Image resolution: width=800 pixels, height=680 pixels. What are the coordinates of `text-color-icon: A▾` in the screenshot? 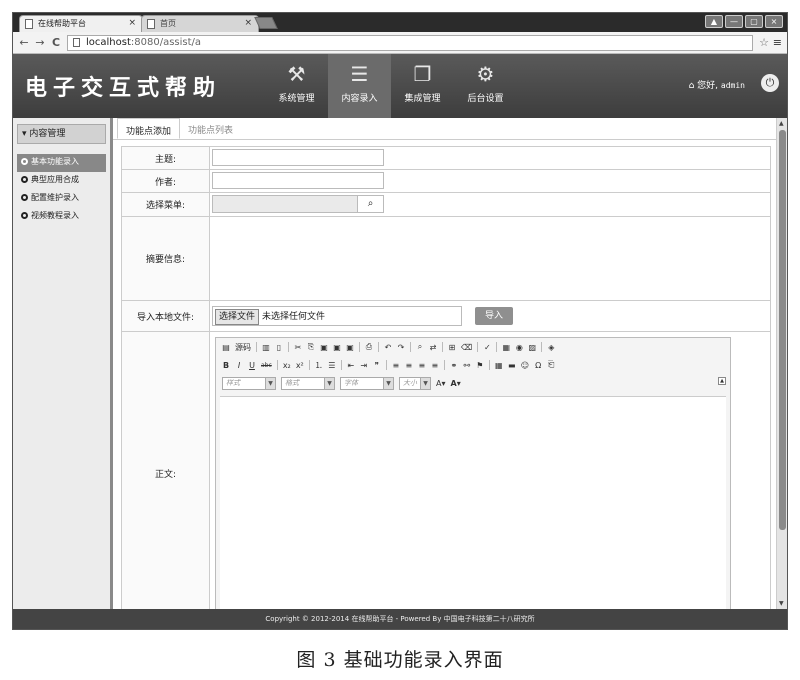 It's located at (441, 383).